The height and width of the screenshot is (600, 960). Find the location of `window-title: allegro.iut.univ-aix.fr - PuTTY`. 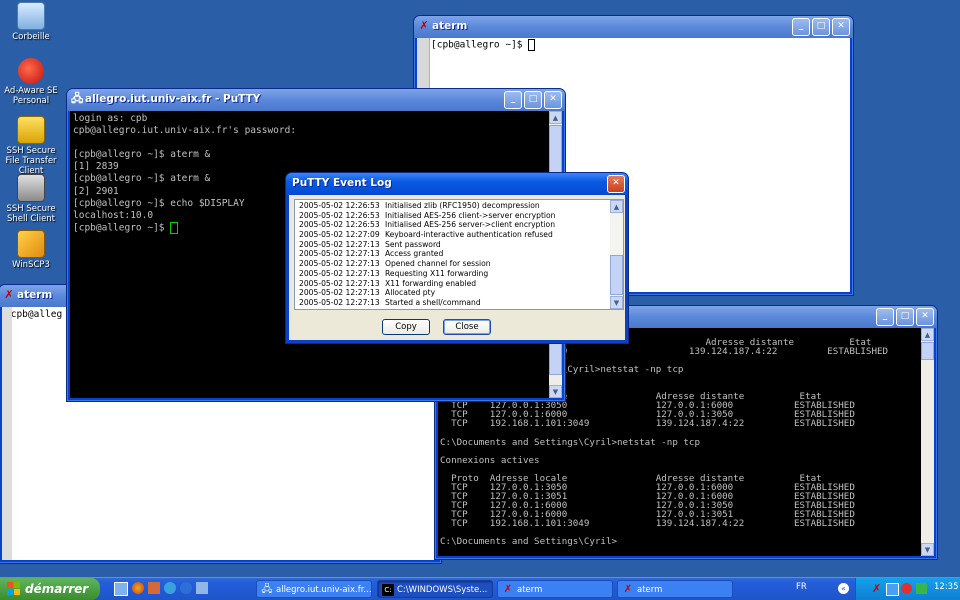

window-title: allegro.iut.univ-aix.fr - PuTTY is located at coordinates (173, 99).